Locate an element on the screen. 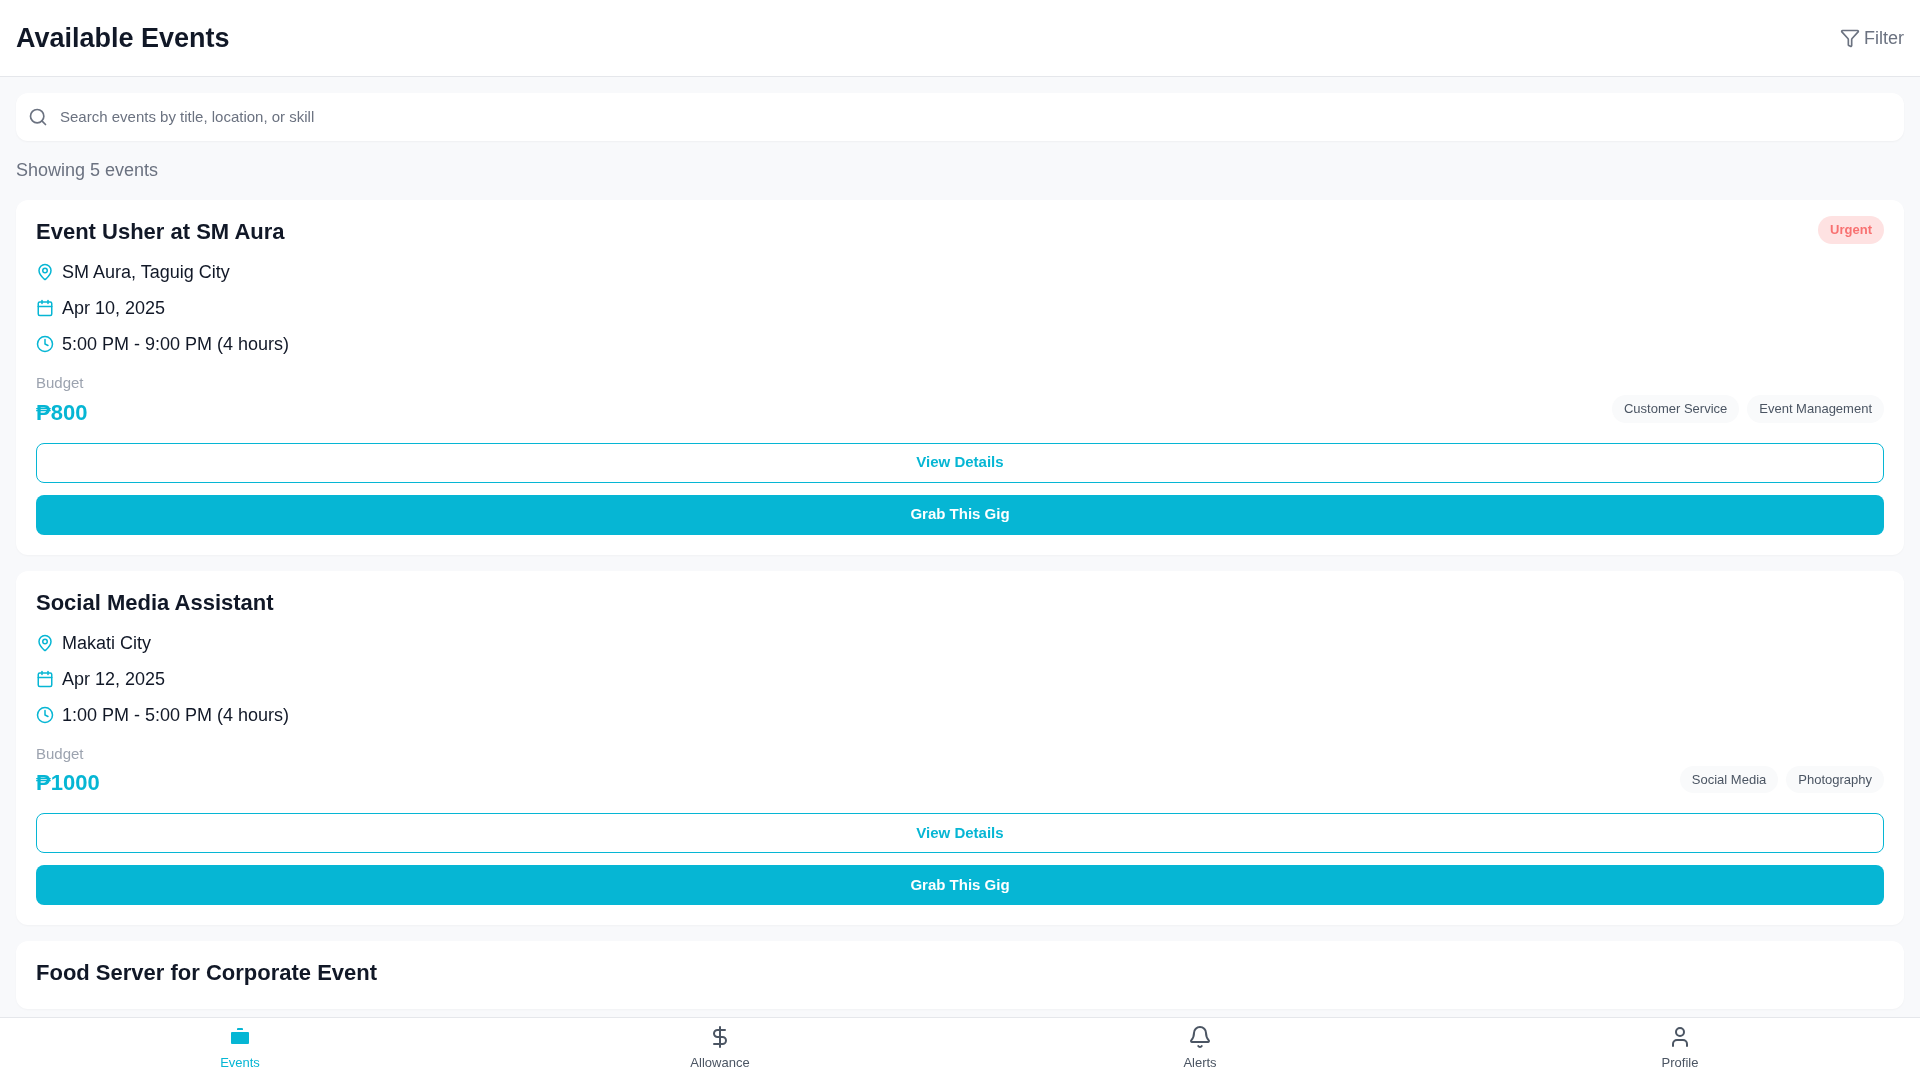 This screenshot has height=1080, width=1920. skill-tag: Photography is located at coordinates (1835, 779).